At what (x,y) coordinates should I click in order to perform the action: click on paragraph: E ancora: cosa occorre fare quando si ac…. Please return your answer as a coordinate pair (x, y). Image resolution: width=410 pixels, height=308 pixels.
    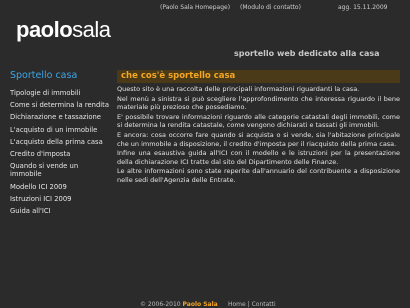
    Looking at the image, I should click on (258, 139).